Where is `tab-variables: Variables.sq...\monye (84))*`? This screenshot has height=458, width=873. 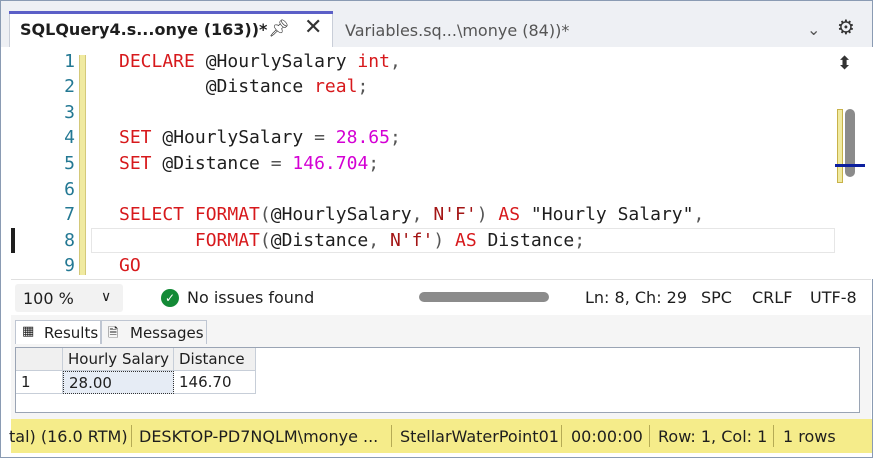 tab-variables: Variables.sq...\monye (84))* is located at coordinates (457, 30).